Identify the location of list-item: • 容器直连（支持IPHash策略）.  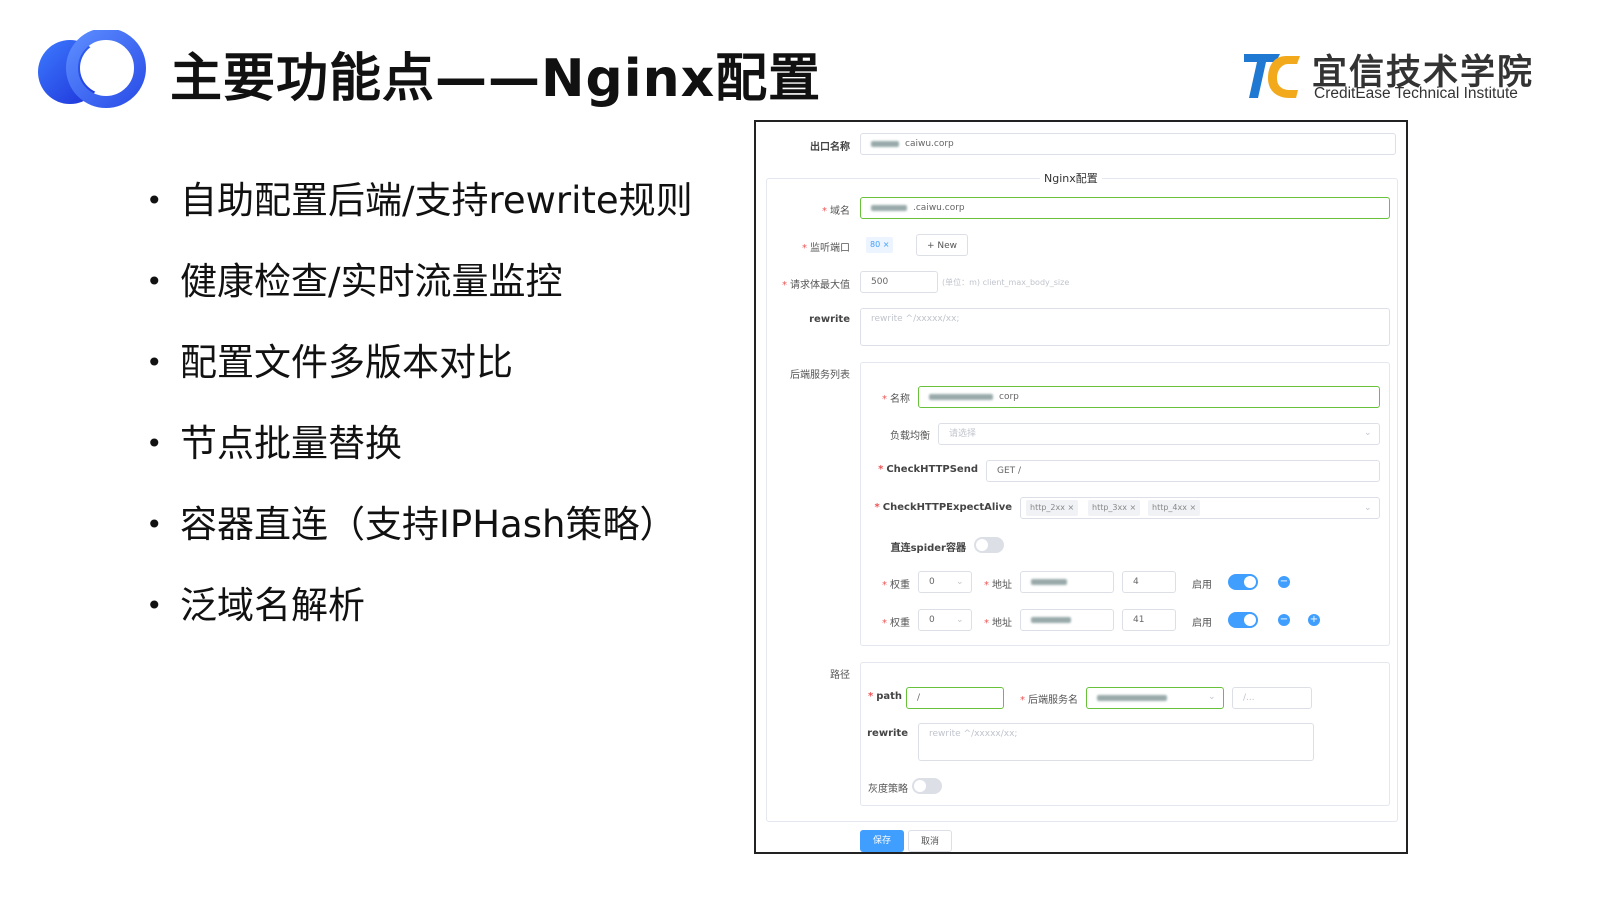
(419, 542).